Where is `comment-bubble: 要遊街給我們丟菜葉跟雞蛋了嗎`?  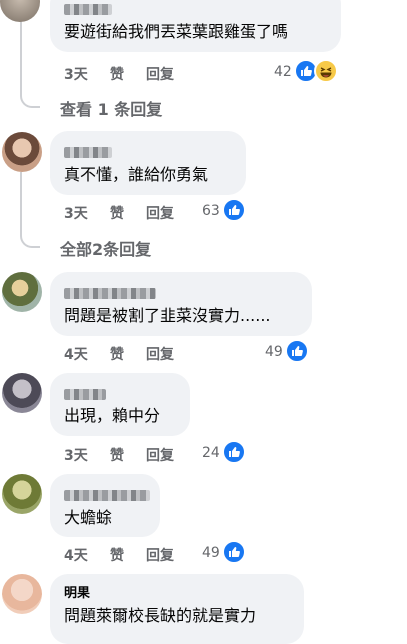
comment-bubble: 要遊街給我們丟菜葉跟雞蛋了嗎 is located at coordinates (195, 26).